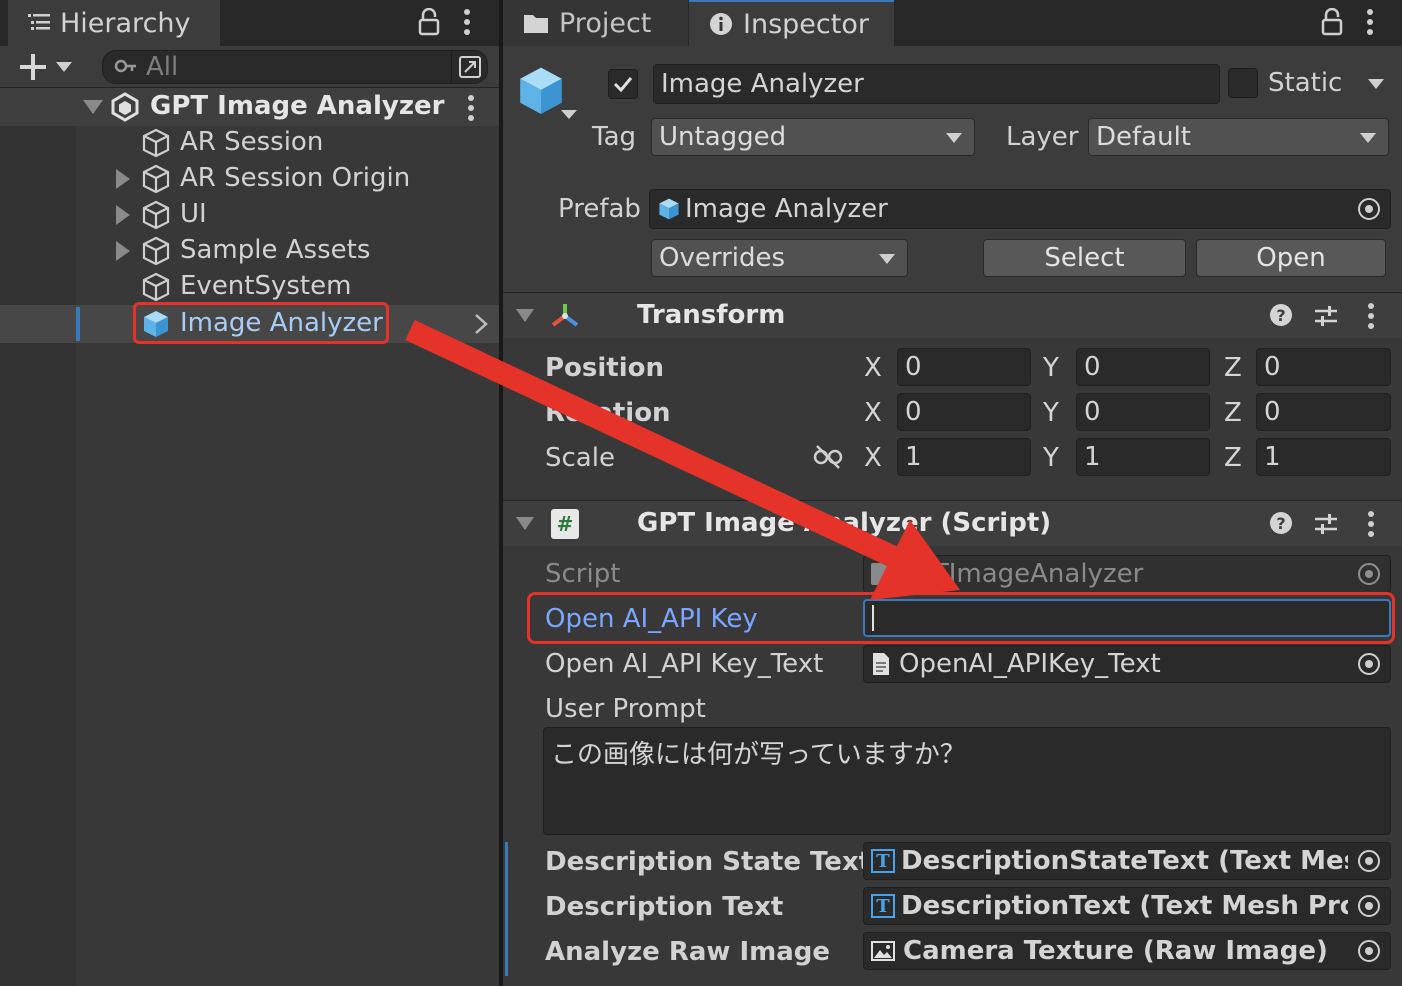 The image size is (1402, 986). I want to click on desc-text-value: DescriptionText (Text Mesh Pro UGUI), so click(1145, 906).